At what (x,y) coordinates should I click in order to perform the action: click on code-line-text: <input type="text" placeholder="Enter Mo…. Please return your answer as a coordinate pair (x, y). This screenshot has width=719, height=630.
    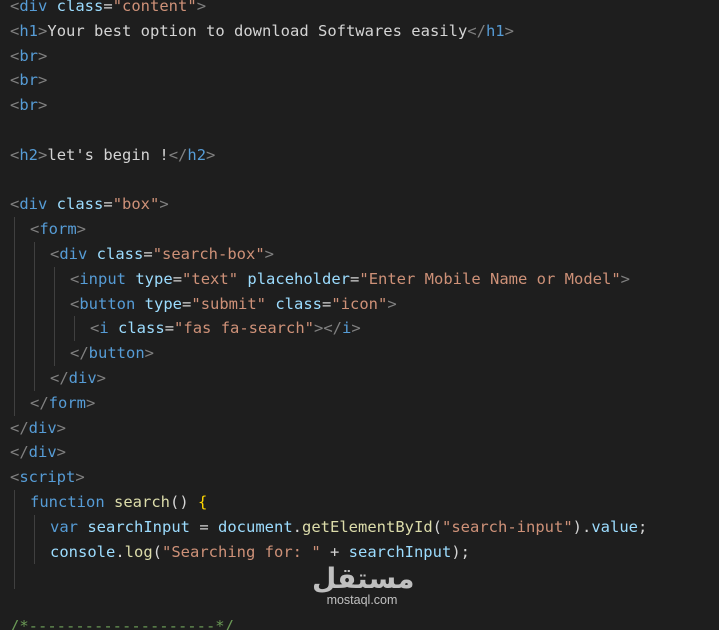
    Looking at the image, I should click on (350, 279).